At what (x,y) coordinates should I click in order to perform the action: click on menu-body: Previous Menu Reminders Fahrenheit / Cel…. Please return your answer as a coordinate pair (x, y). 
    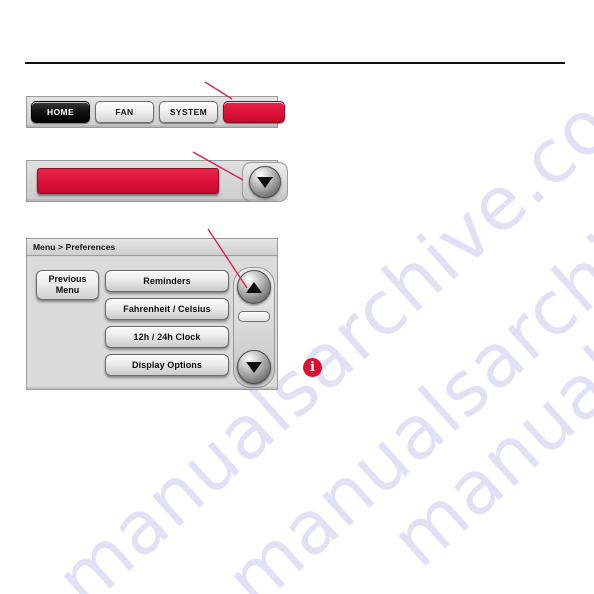
    Looking at the image, I should click on (152, 323).